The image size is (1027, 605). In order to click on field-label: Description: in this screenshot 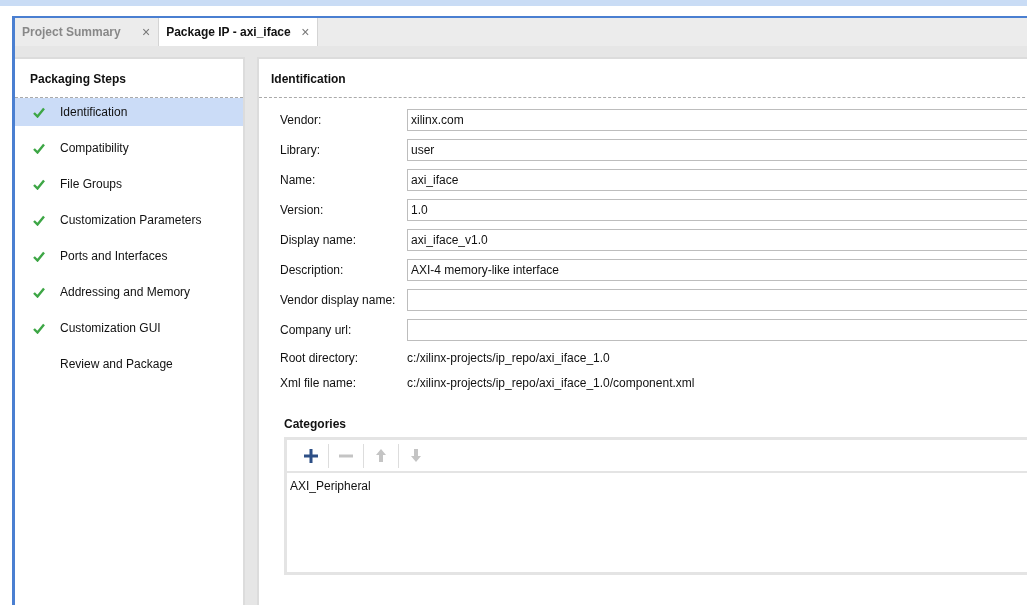, I will do `click(312, 270)`.